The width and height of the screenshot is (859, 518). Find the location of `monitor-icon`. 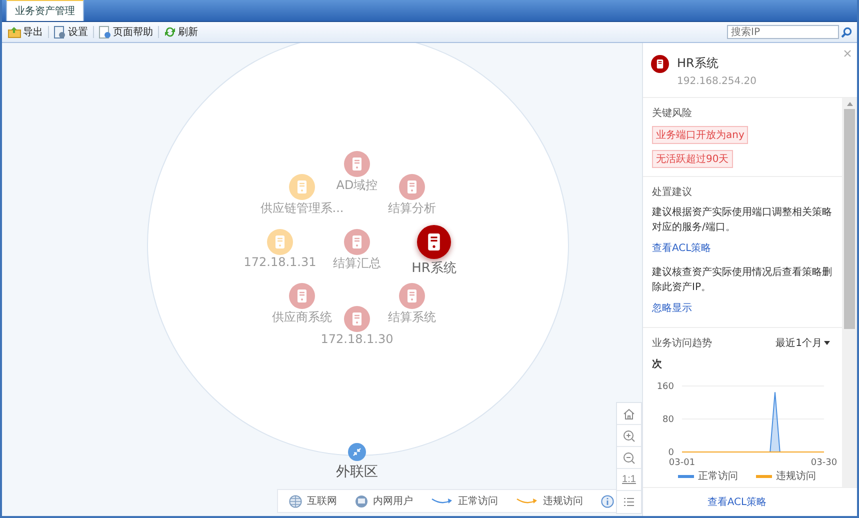

monitor-icon is located at coordinates (361, 501).